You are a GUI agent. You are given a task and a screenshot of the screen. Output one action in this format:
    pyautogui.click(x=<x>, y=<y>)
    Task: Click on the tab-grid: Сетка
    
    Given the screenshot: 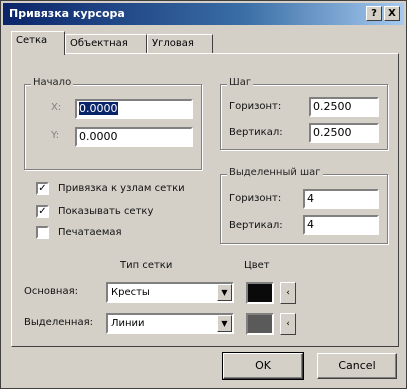 What is the action you would take?
    pyautogui.click(x=38, y=43)
    